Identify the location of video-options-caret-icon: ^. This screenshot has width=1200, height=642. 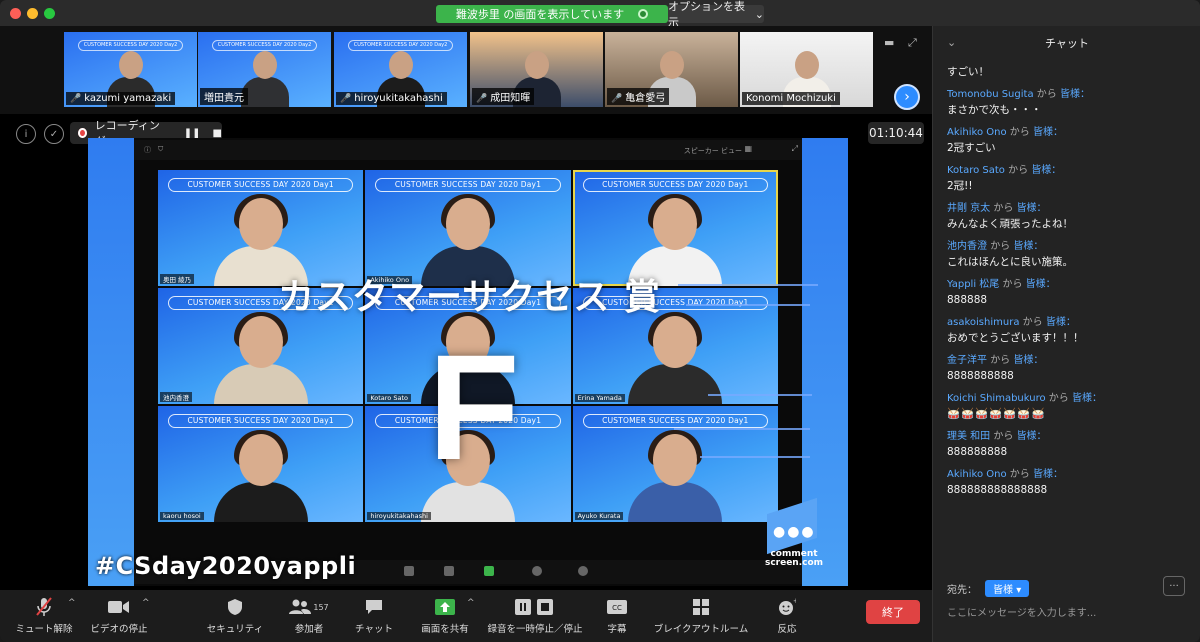
(146, 603).